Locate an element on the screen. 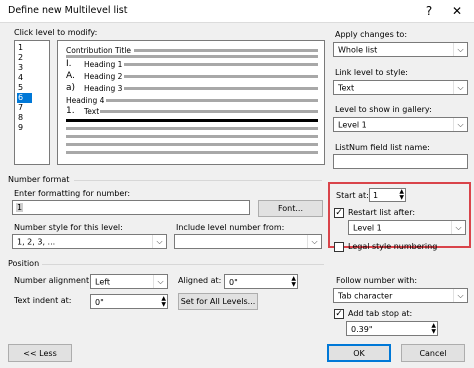 This screenshot has width=474, height=368. level-list: 1 2 3 4 5 6 7 8 9 is located at coordinates (32, 102).